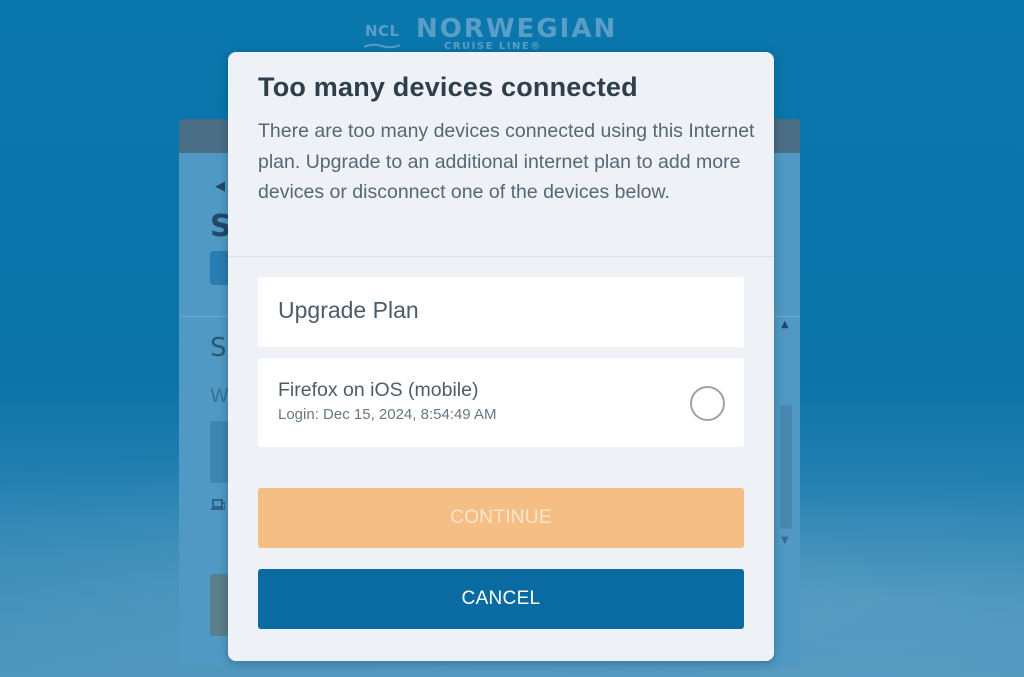  I want to click on laptop-icon, so click(218, 507).